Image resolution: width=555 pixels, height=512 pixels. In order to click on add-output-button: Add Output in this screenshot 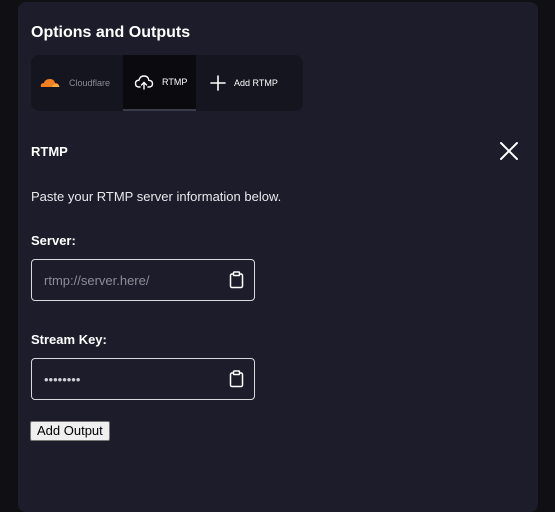, I will do `click(70, 431)`.